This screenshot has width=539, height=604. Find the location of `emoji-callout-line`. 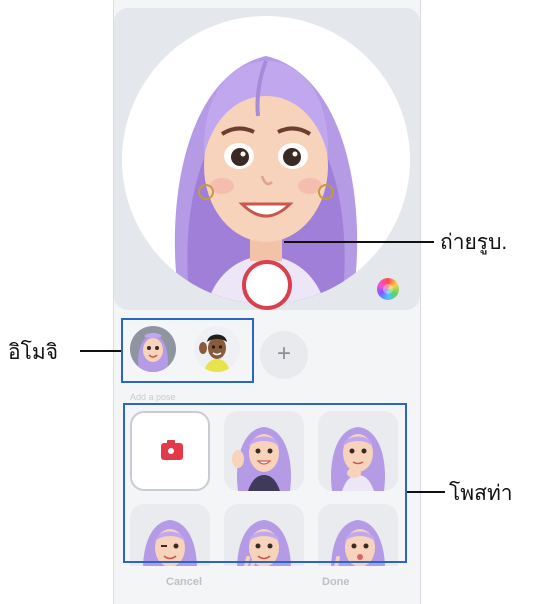

emoji-callout-line is located at coordinates (100, 351).